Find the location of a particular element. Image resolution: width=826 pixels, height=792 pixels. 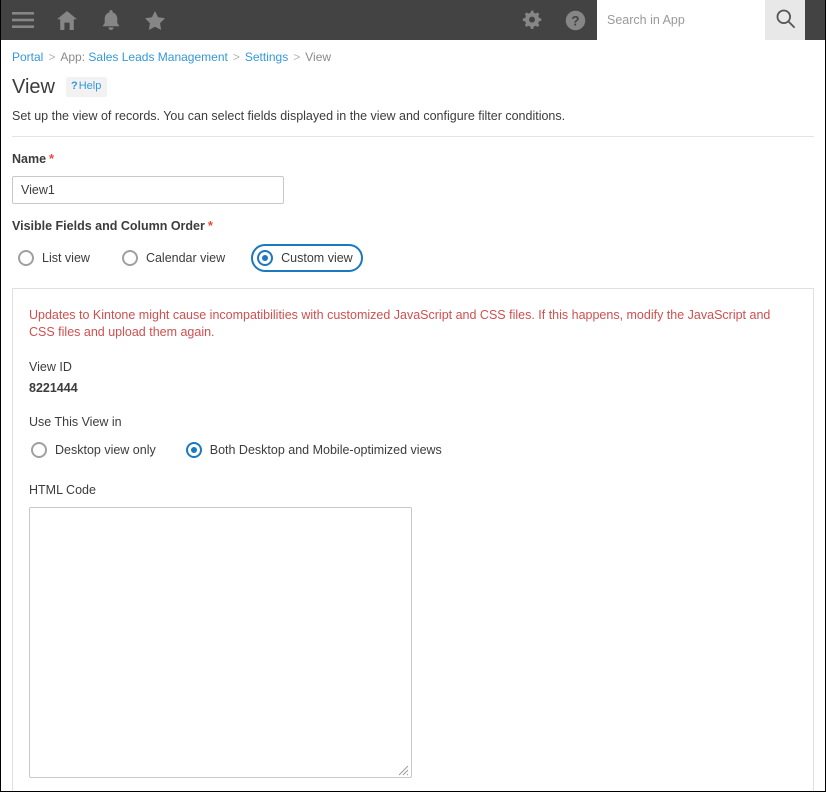

required-asterisk-2: * is located at coordinates (210, 225).